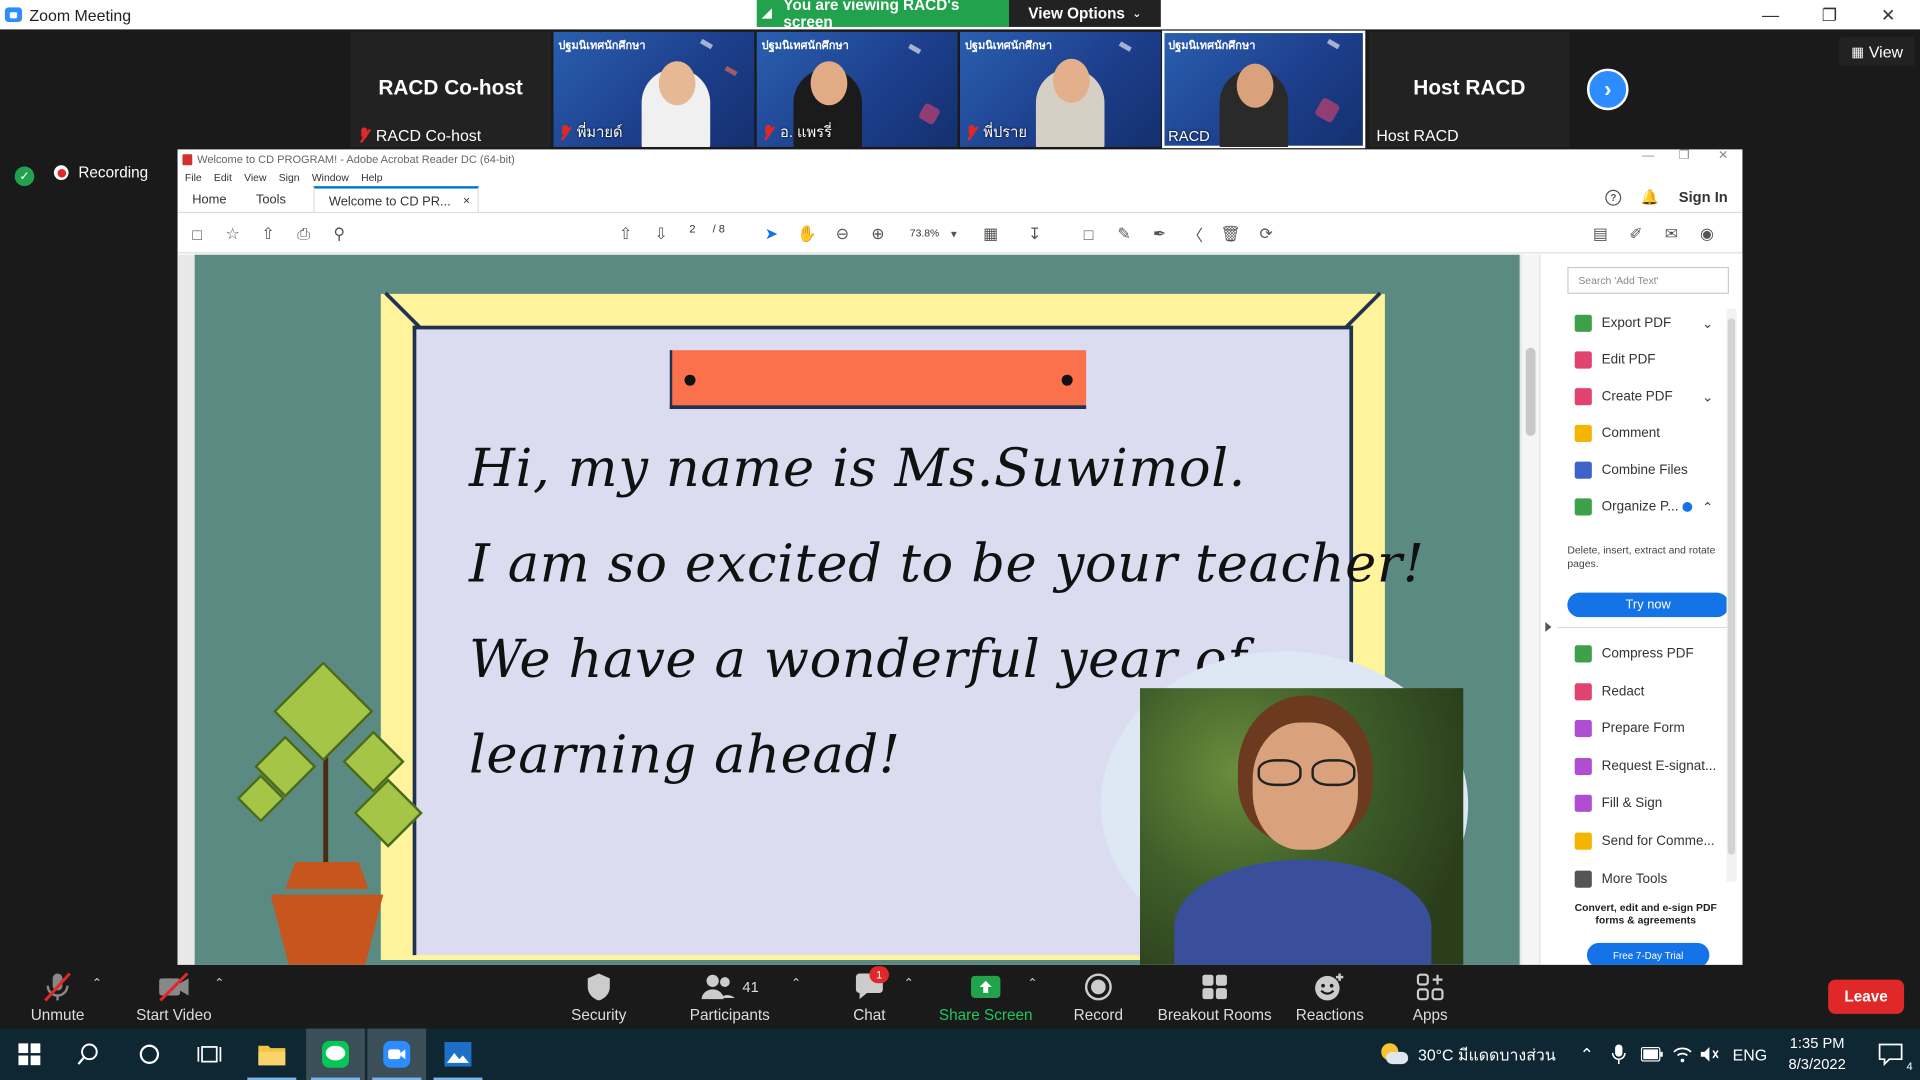  What do you see at coordinates (1643, 396) in the screenshot?
I see `tool-create-pdf: Create PDF ⌄` at bounding box center [1643, 396].